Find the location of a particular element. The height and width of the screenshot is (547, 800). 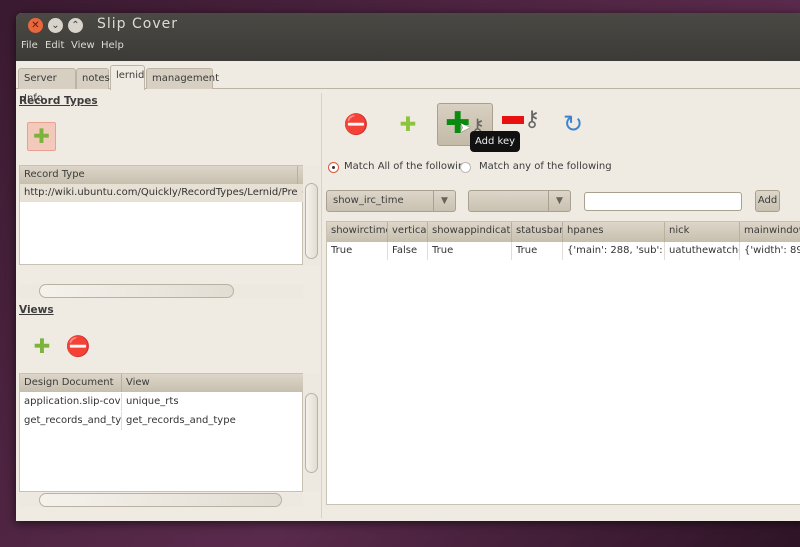

operator-combo: ▼ is located at coordinates (519, 201).